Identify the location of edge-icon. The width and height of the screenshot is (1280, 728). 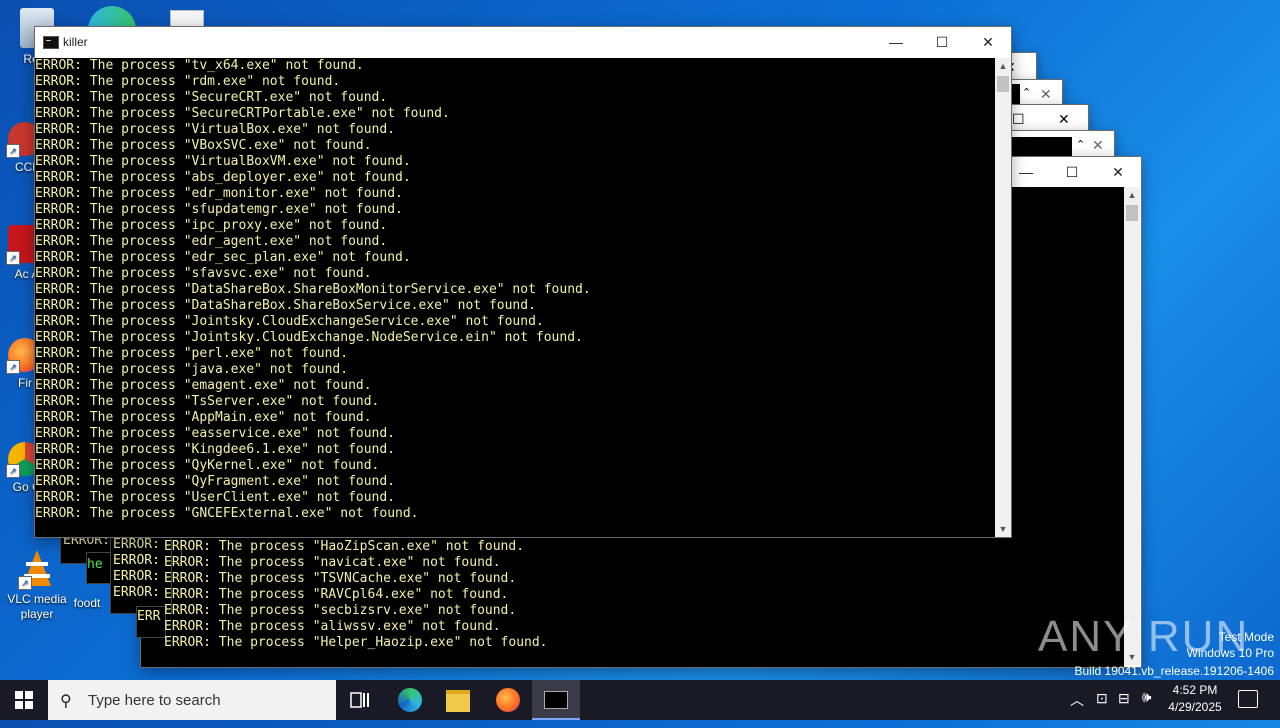
(410, 700).